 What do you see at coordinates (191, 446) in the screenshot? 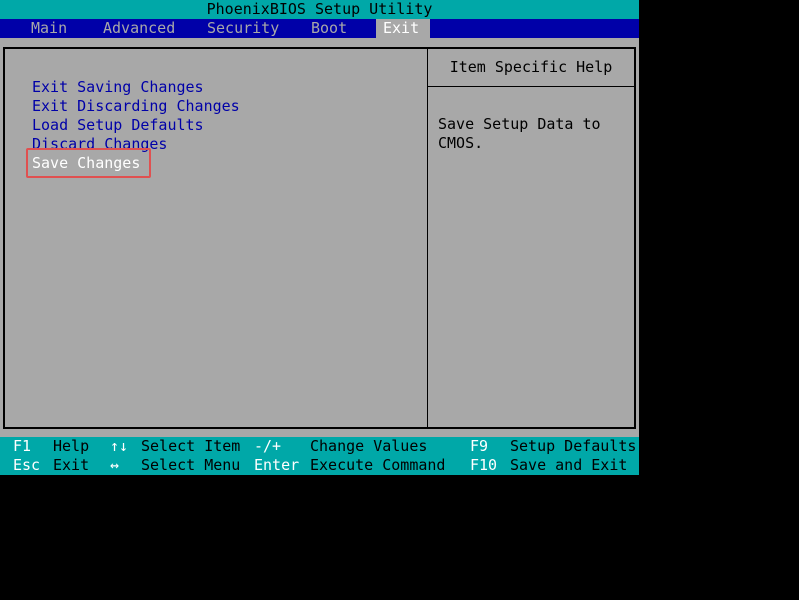
I see `select-item-label: Select Item` at bounding box center [191, 446].